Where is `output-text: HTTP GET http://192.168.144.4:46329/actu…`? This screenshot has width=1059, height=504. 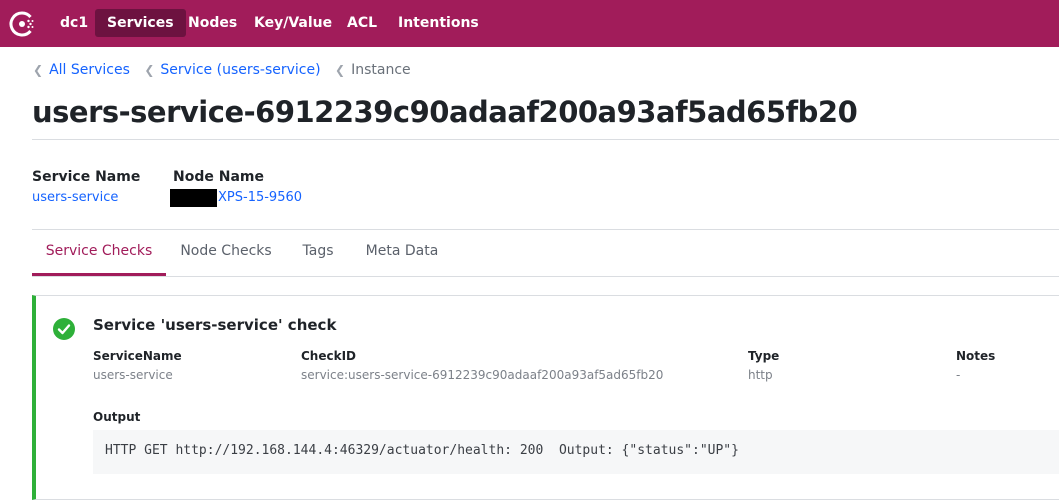 output-text: HTTP GET http://192.168.144.4:46329/actu… is located at coordinates (422, 450).